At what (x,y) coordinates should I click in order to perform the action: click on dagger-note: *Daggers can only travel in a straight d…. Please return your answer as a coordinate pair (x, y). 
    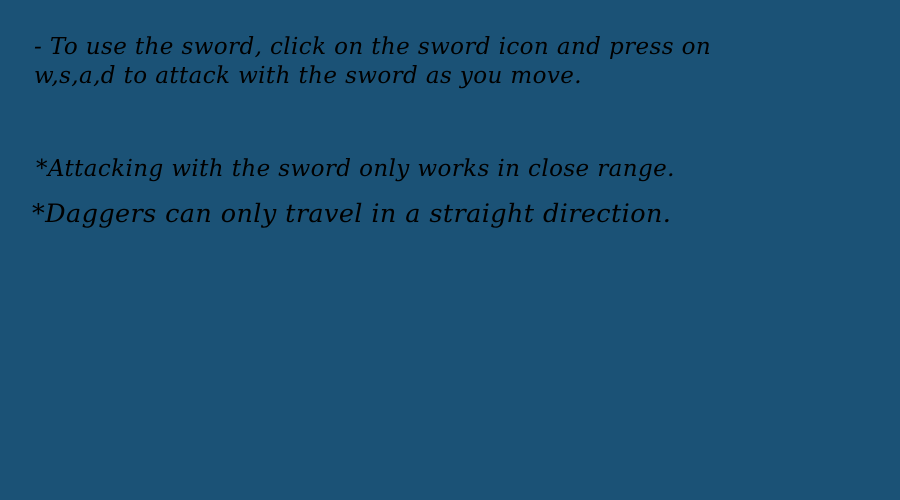
    Looking at the image, I should click on (352, 214).